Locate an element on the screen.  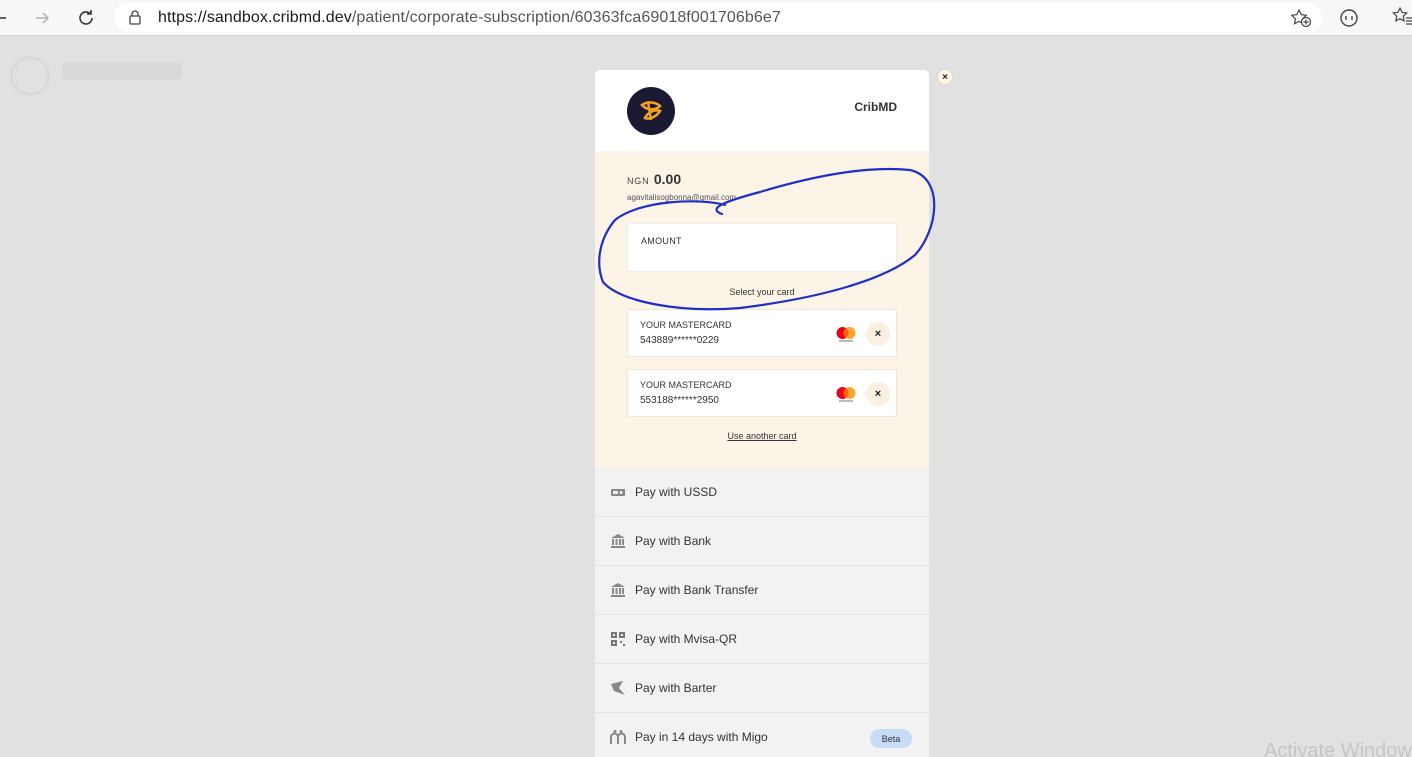
amount-summary: NGN 0.00 is located at coordinates (654, 180).